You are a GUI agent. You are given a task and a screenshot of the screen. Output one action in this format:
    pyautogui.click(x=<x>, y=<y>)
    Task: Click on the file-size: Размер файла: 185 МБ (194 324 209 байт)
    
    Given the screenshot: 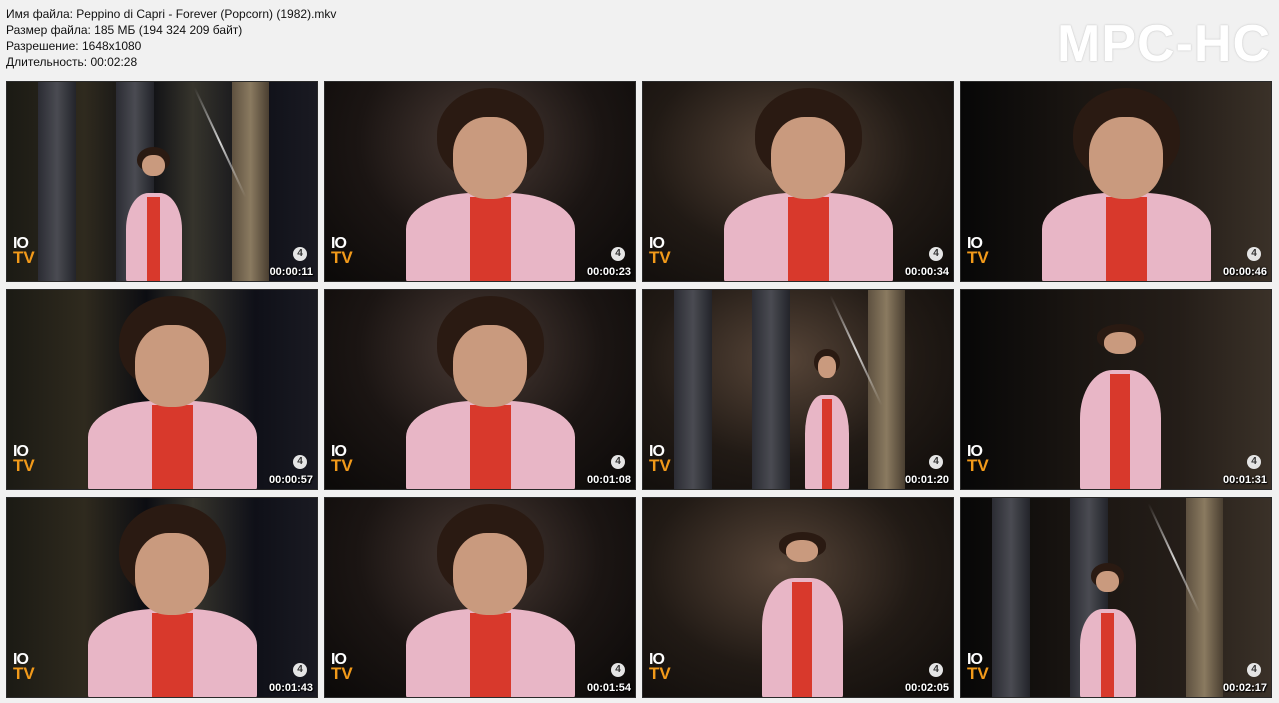 What is the action you would take?
    pyautogui.click(x=124, y=30)
    